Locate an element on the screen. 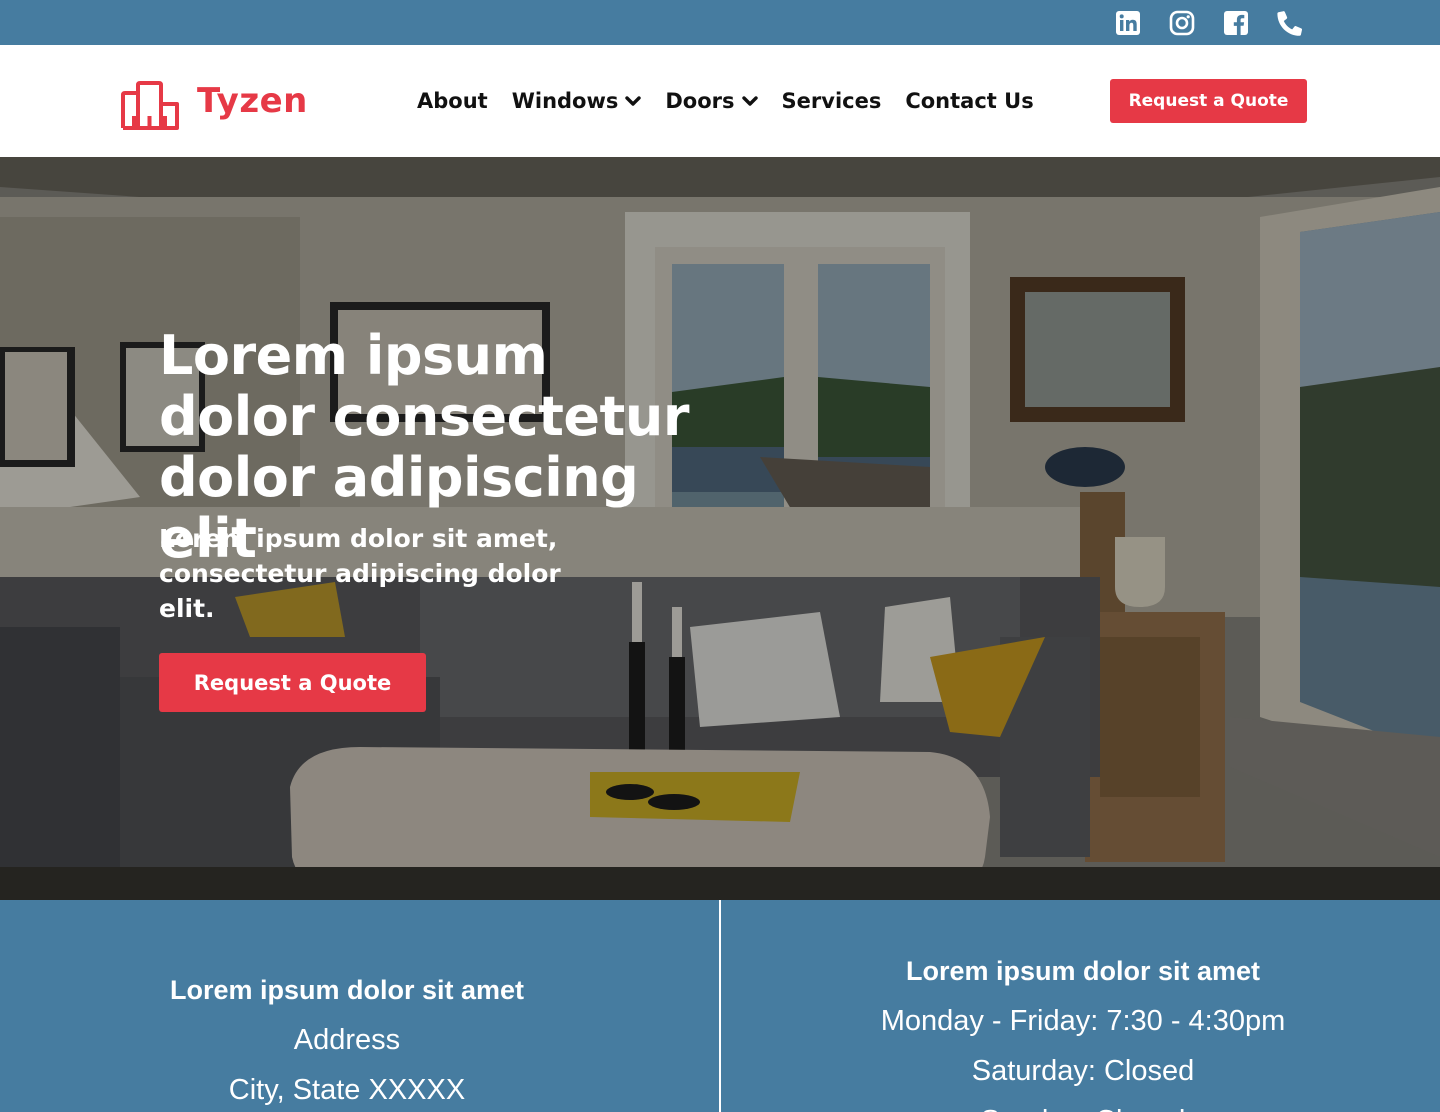  bar-chart-logo-icon is located at coordinates (150, 105).